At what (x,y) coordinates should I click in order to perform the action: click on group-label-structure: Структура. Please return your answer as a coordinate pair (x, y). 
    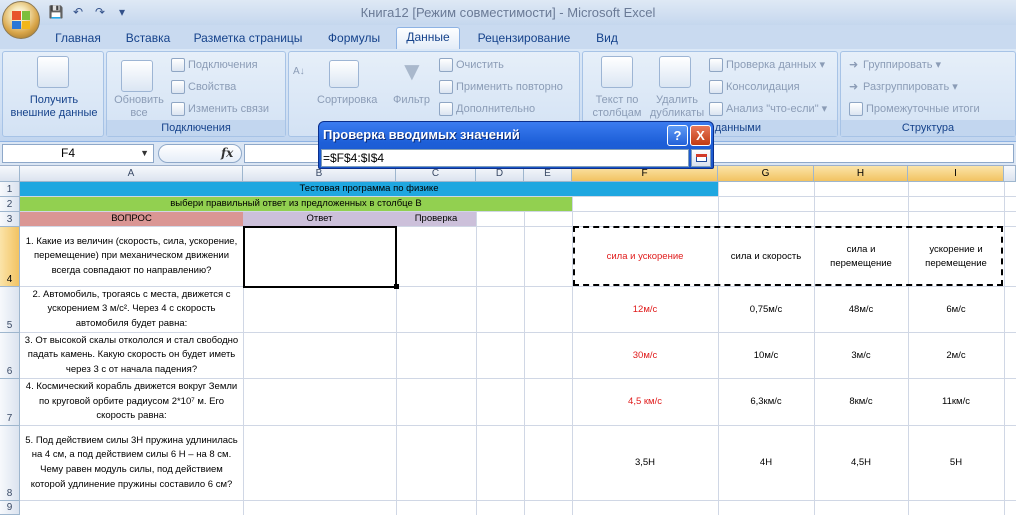
    Looking at the image, I should click on (928, 128).